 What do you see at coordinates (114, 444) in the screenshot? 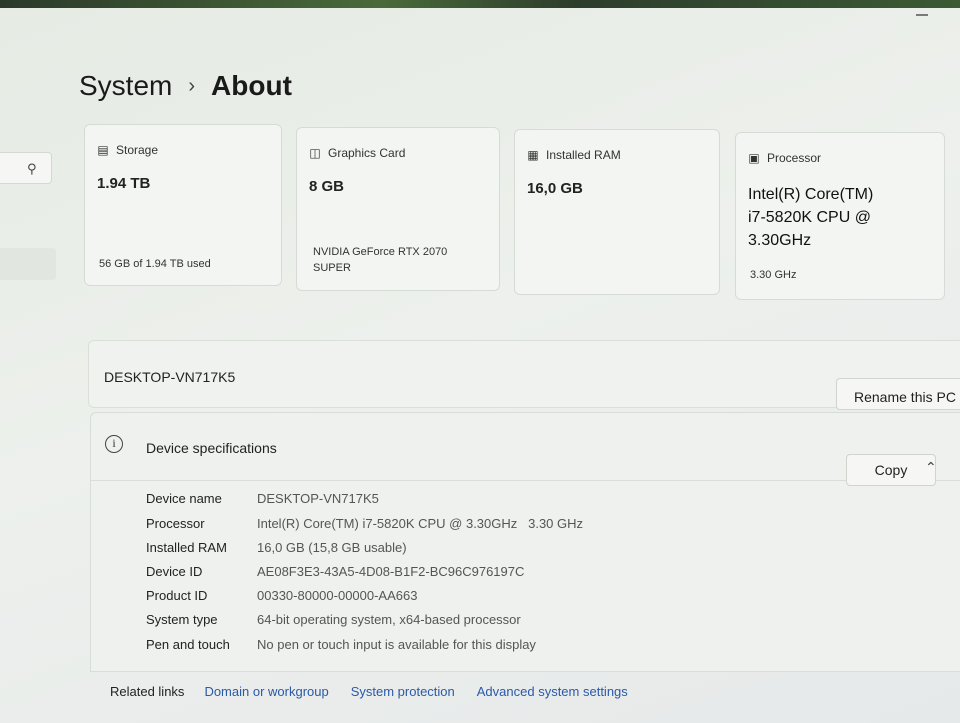
I see `info-icon: i` at bounding box center [114, 444].